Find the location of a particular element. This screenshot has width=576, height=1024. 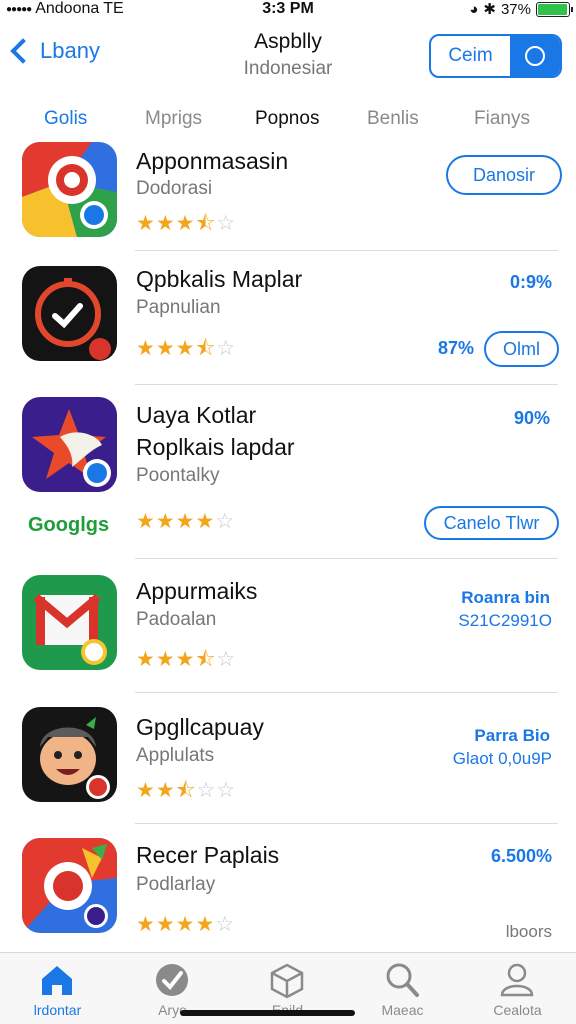

photos-app-icon is located at coordinates (69, 885).